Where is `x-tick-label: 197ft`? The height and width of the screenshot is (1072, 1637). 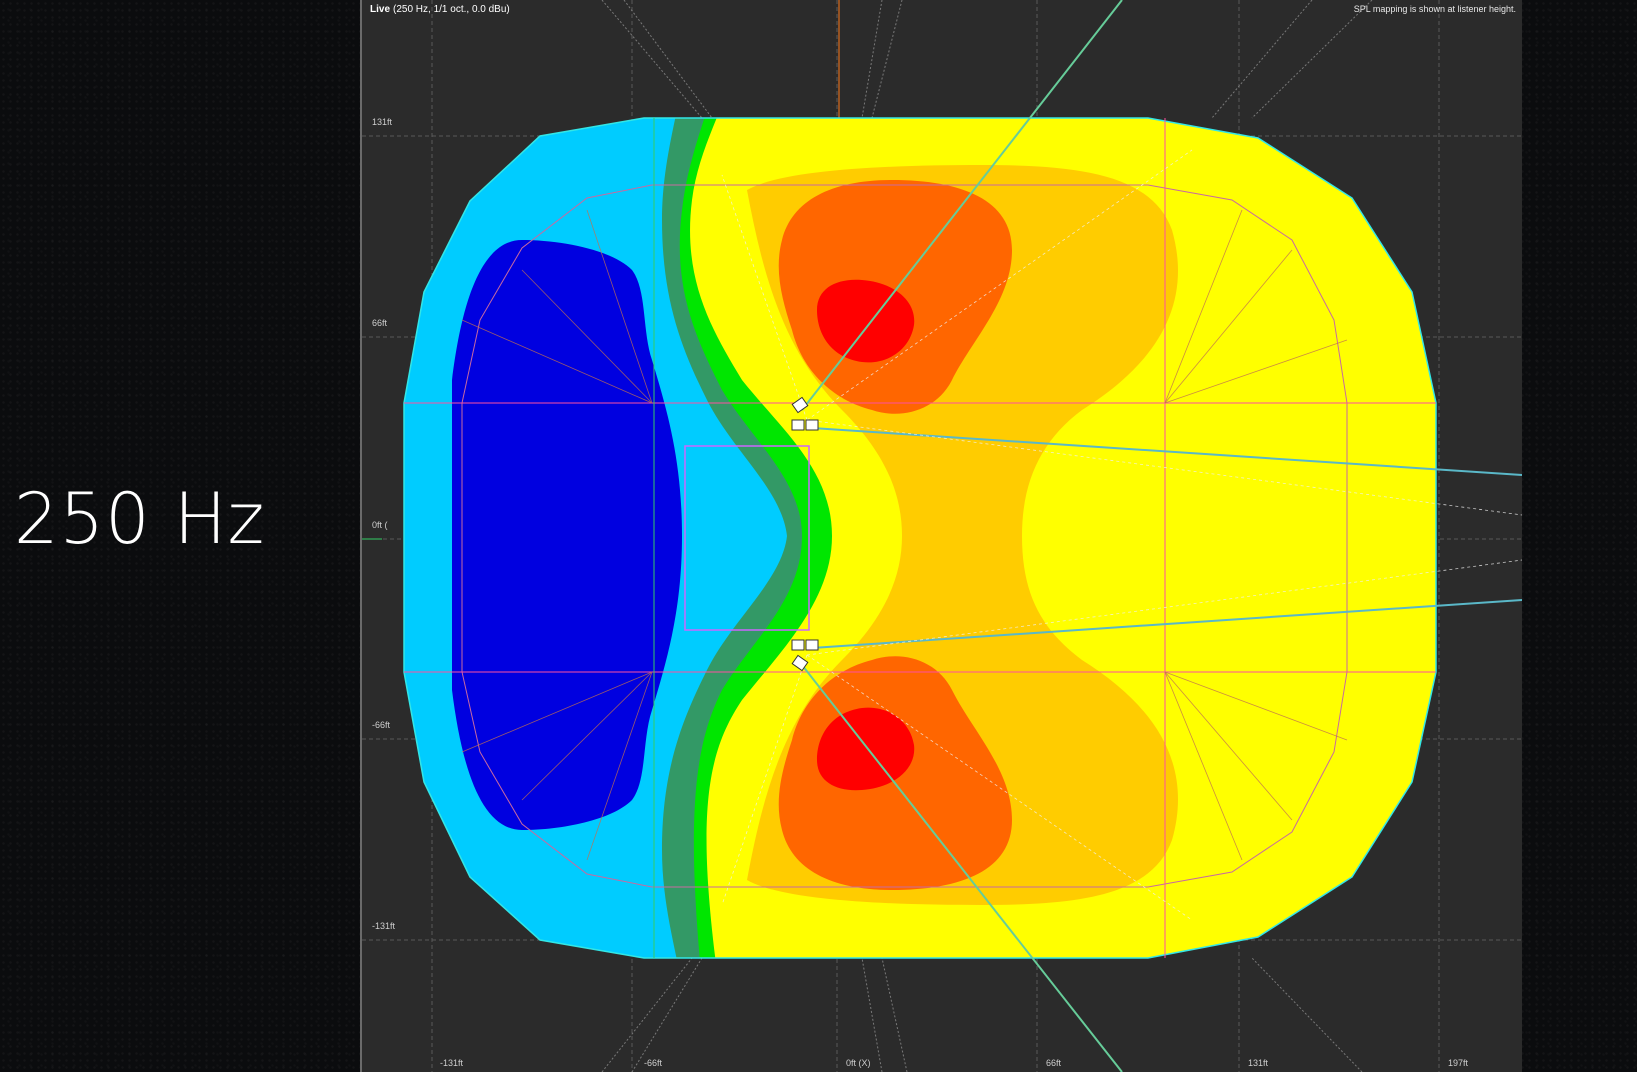 x-tick-label: 197ft is located at coordinates (1458, 1063).